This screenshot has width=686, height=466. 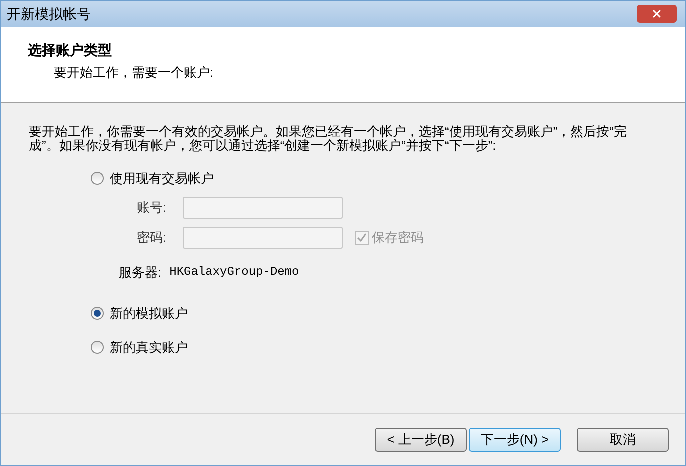 I want to click on field-label: 账号:, so click(x=152, y=207).